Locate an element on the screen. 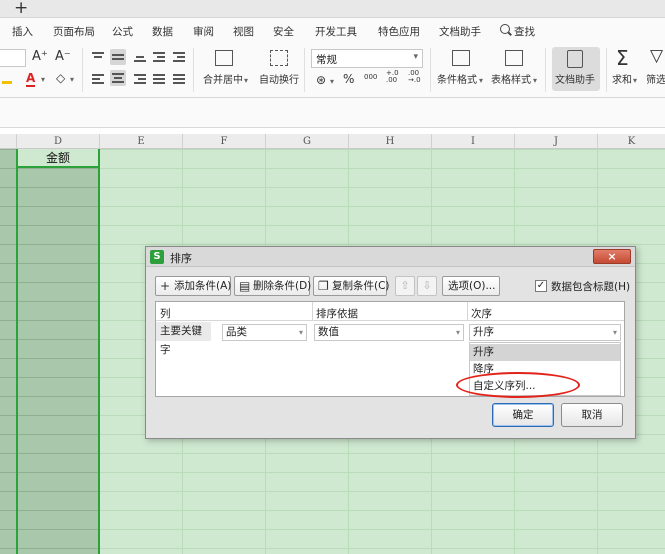 The width and height of the screenshot is (665, 554). align-bottom-icon is located at coordinates (140, 57).